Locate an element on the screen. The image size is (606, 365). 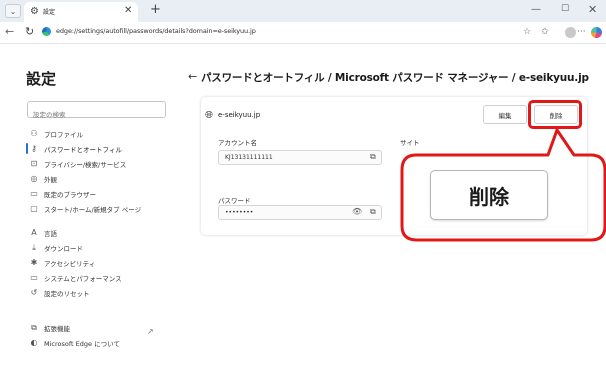
delete-highlight-box is located at coordinates (555, 114).